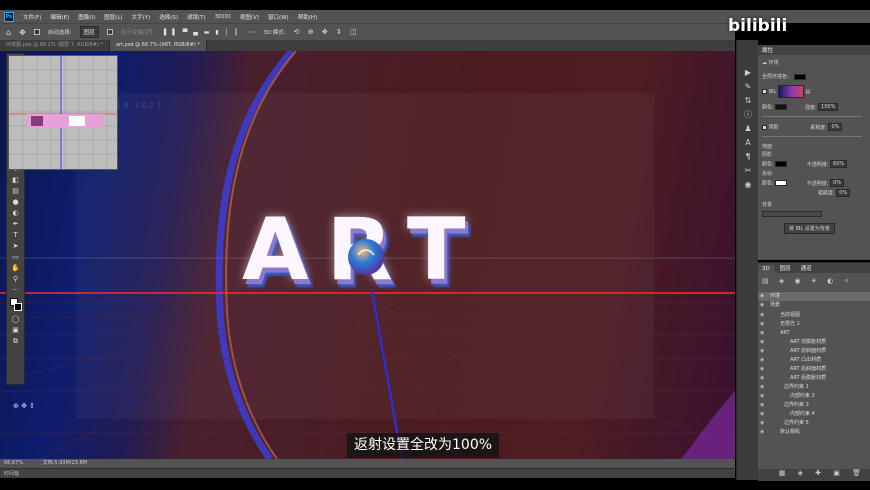 This screenshot has height=490, width=870. What do you see at coordinates (168, 17) in the screenshot?
I see `menu-select: 选择(S)` at bounding box center [168, 17].